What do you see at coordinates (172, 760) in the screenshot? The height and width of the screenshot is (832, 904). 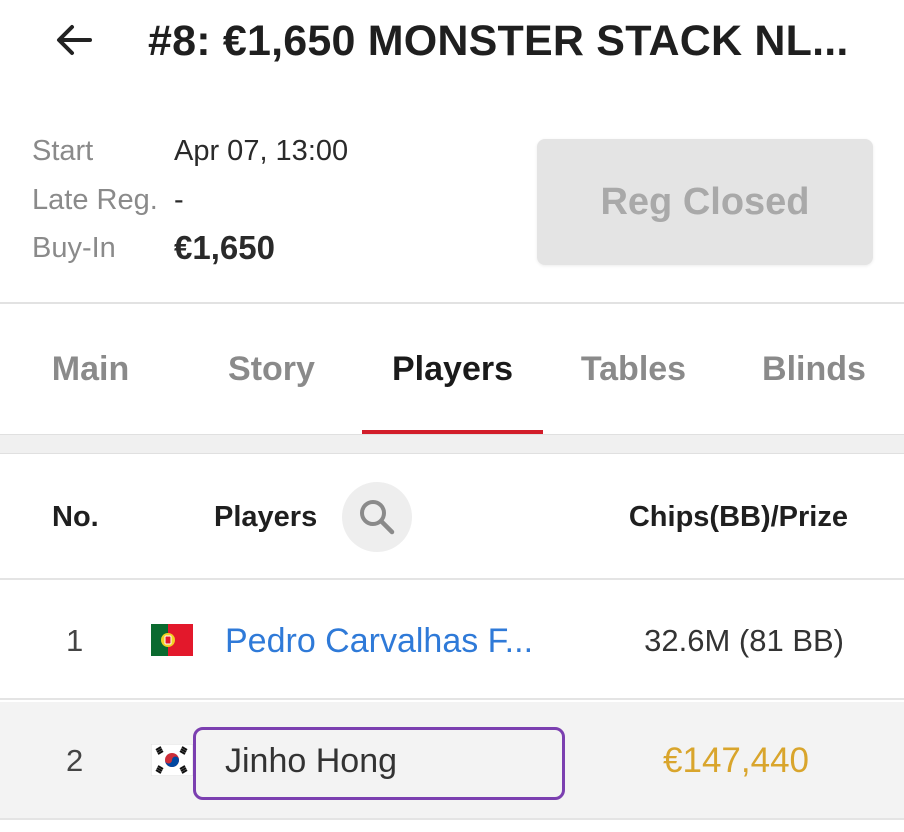 I see `south-korea-flag-icon` at bounding box center [172, 760].